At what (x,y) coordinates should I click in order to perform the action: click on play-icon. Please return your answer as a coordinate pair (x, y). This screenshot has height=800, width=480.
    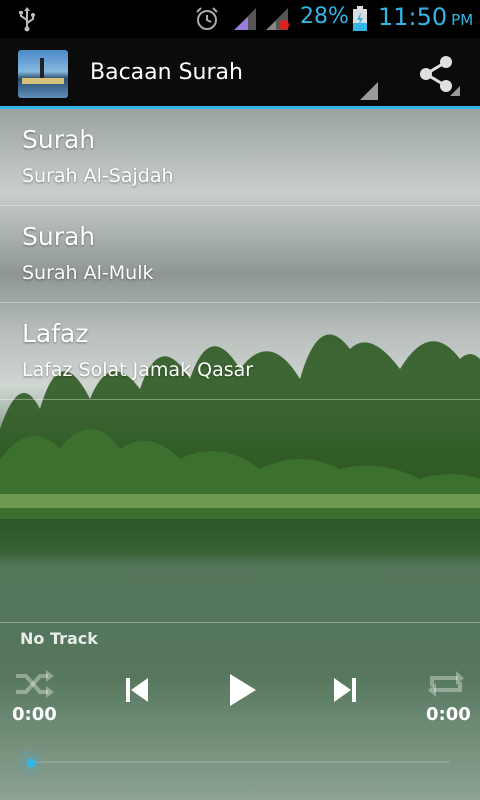
    Looking at the image, I should click on (241, 690).